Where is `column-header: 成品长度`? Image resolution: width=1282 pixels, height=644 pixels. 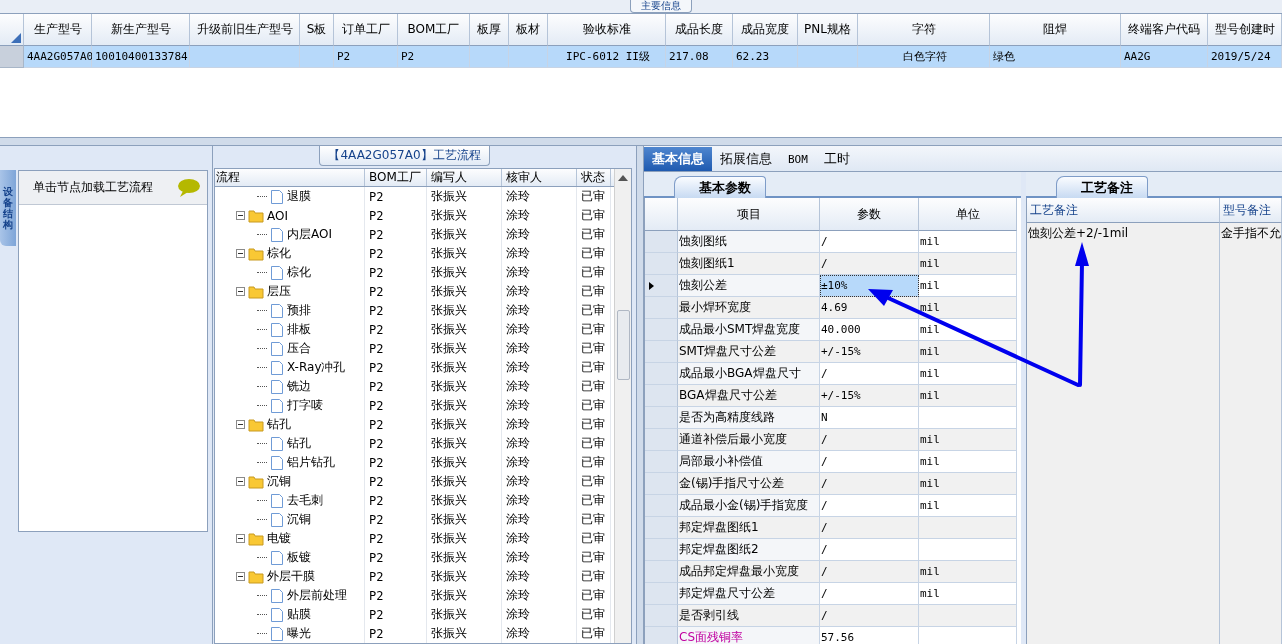
column-header: 成品长度 is located at coordinates (699, 30).